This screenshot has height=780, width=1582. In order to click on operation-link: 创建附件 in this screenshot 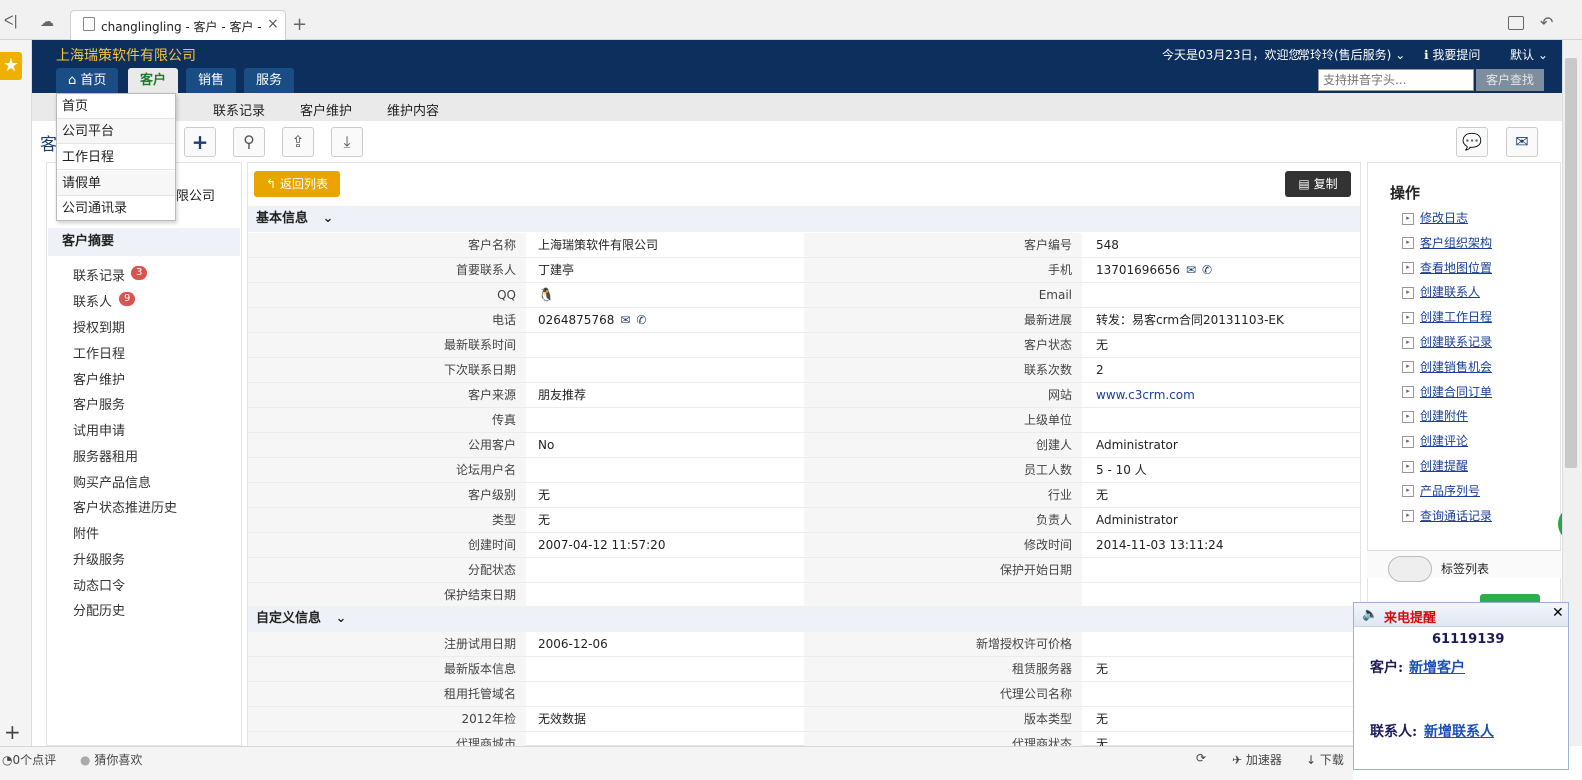, I will do `click(1435, 415)`.